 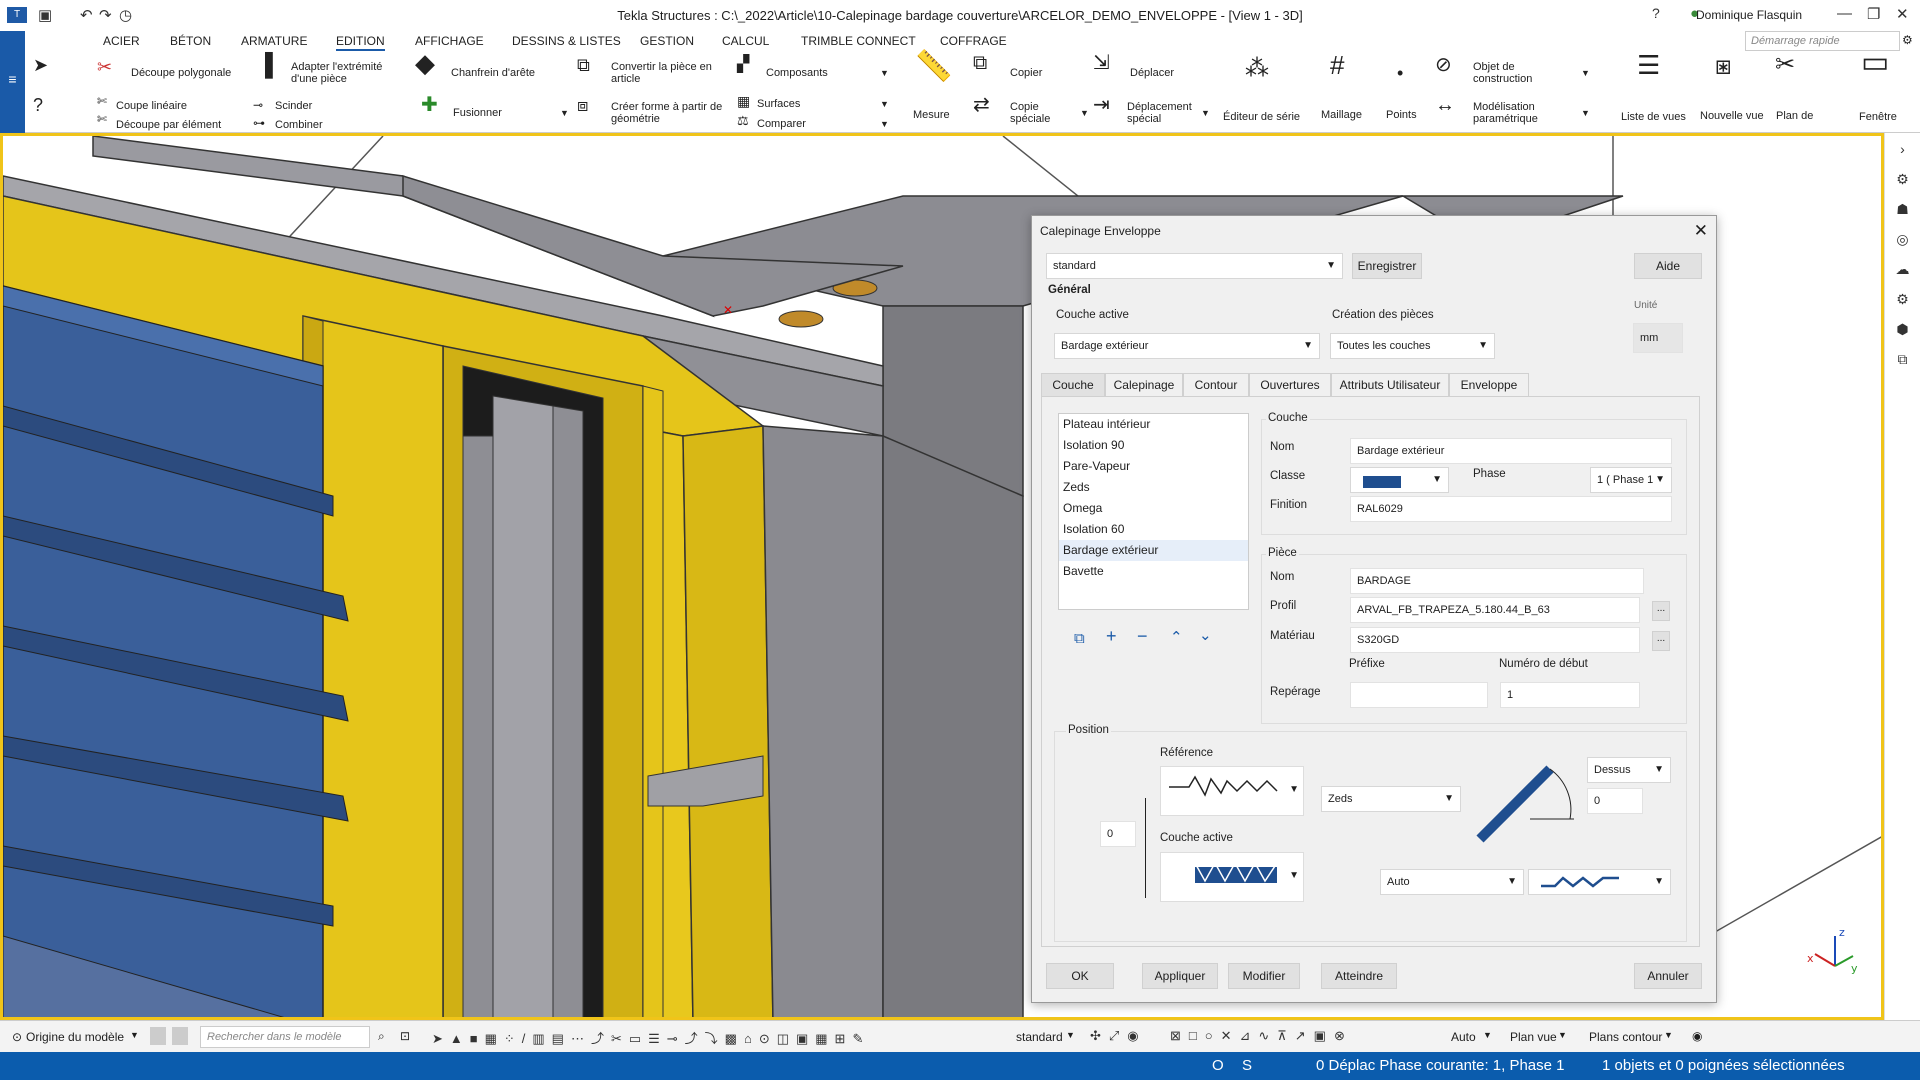 What do you see at coordinates (121, 41) in the screenshot?
I see `menu-acier: ACIER` at bounding box center [121, 41].